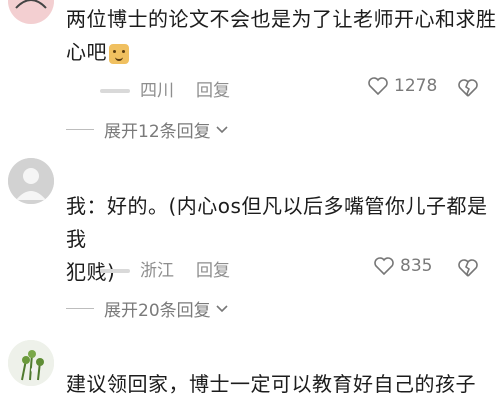 This screenshot has height=412, width=500. Describe the element at coordinates (157, 311) in the screenshot. I see `expand-label: 展开20条回复` at that location.